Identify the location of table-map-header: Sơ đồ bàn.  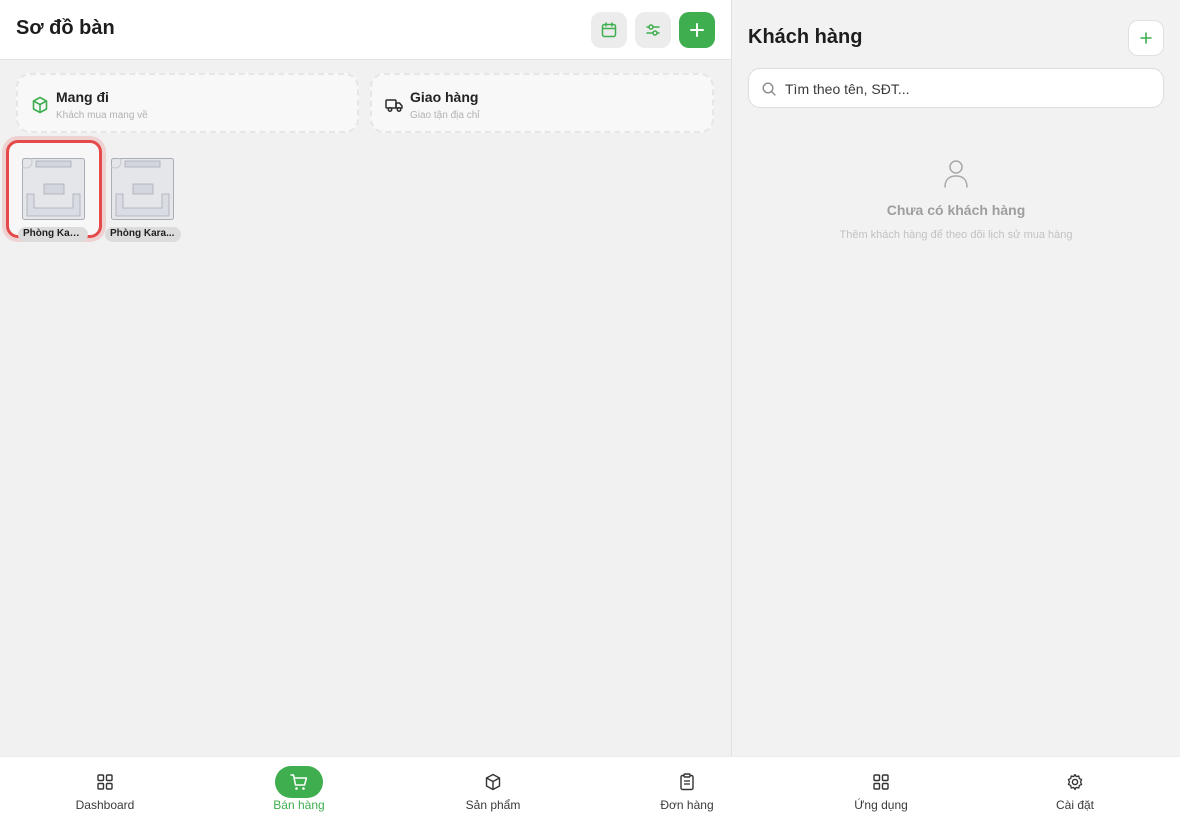
(365, 30).